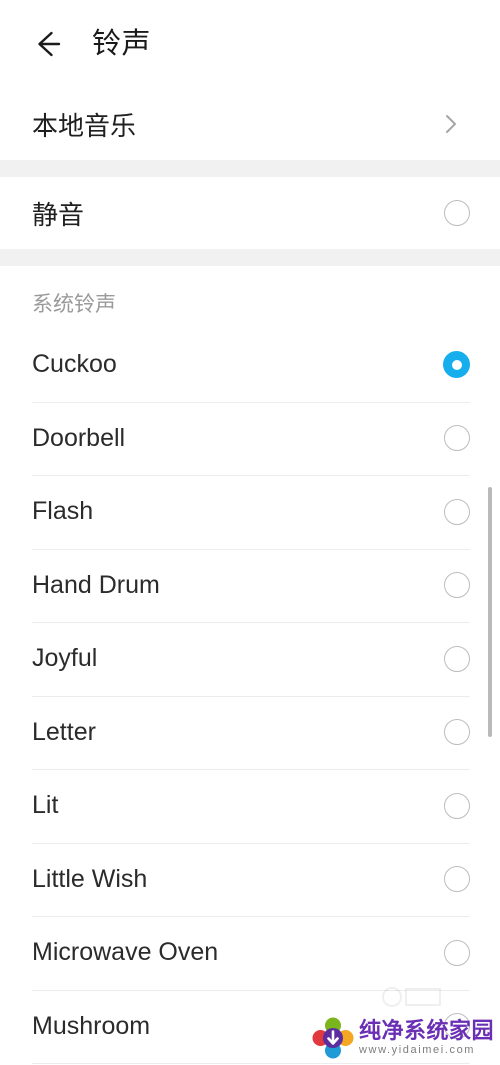 The height and width of the screenshot is (1065, 500). I want to click on ringtone-label: Lit, so click(45, 805).